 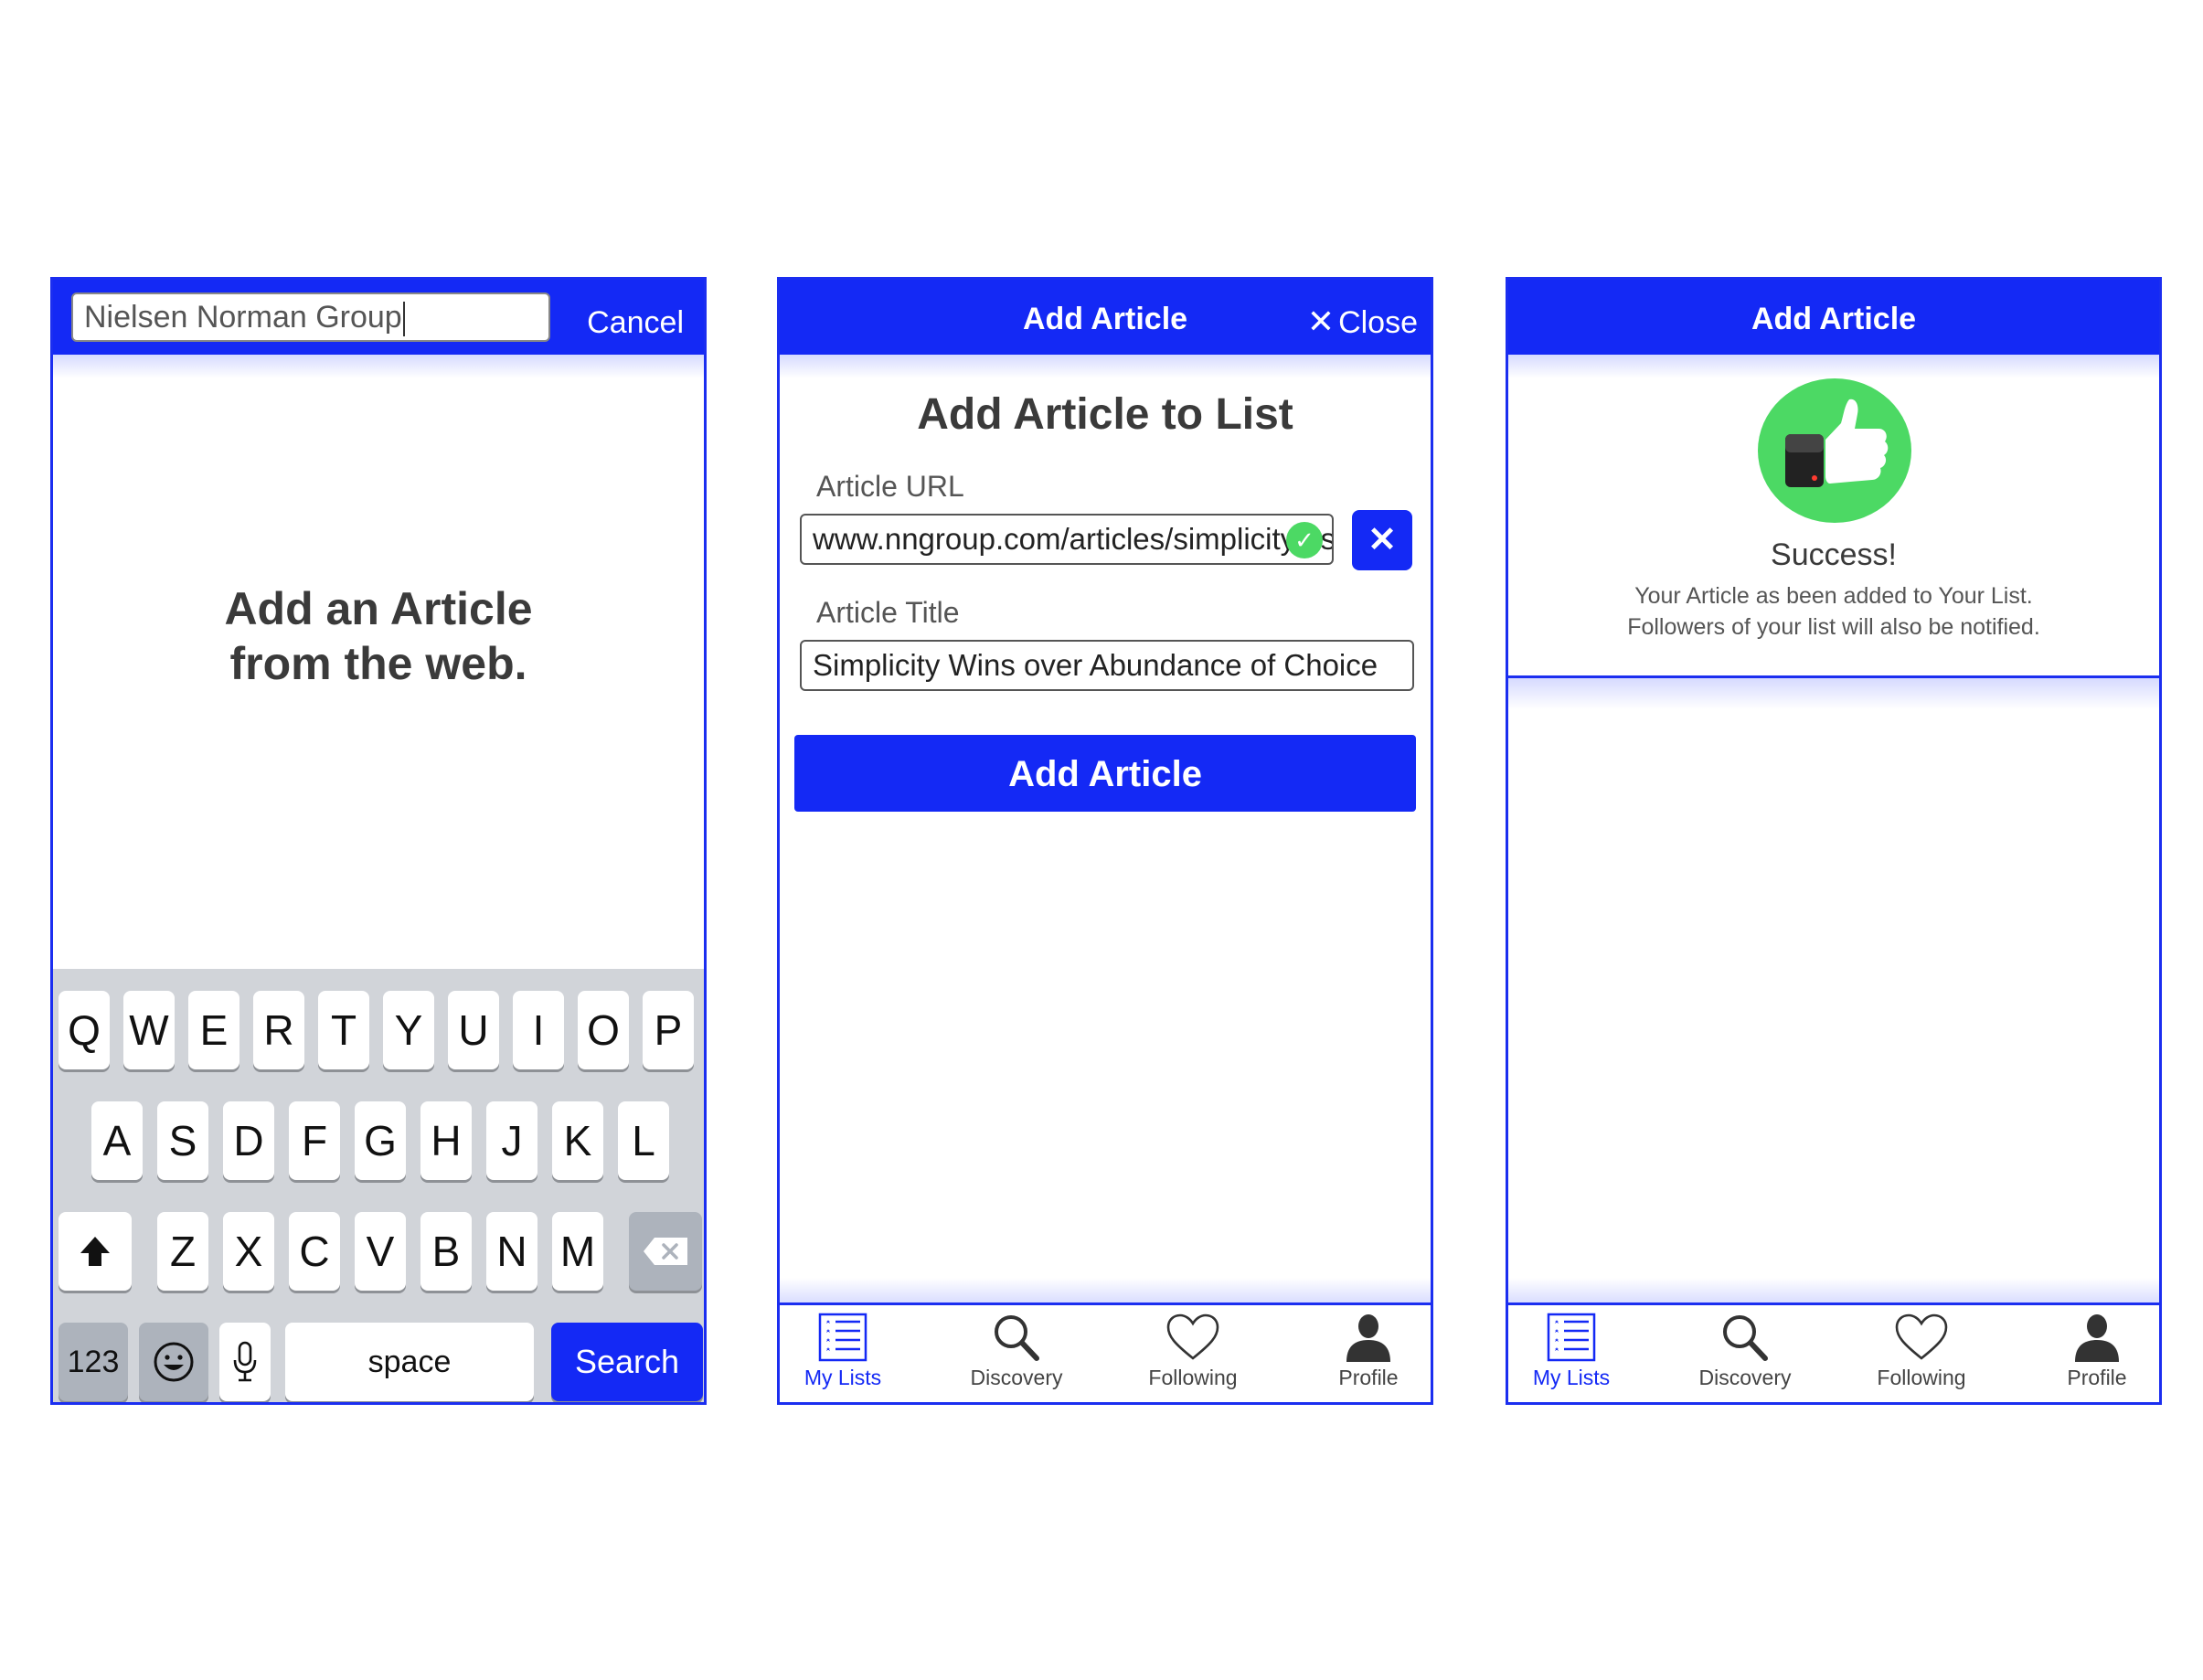 What do you see at coordinates (603, 1030) in the screenshot?
I see `key-o: O` at bounding box center [603, 1030].